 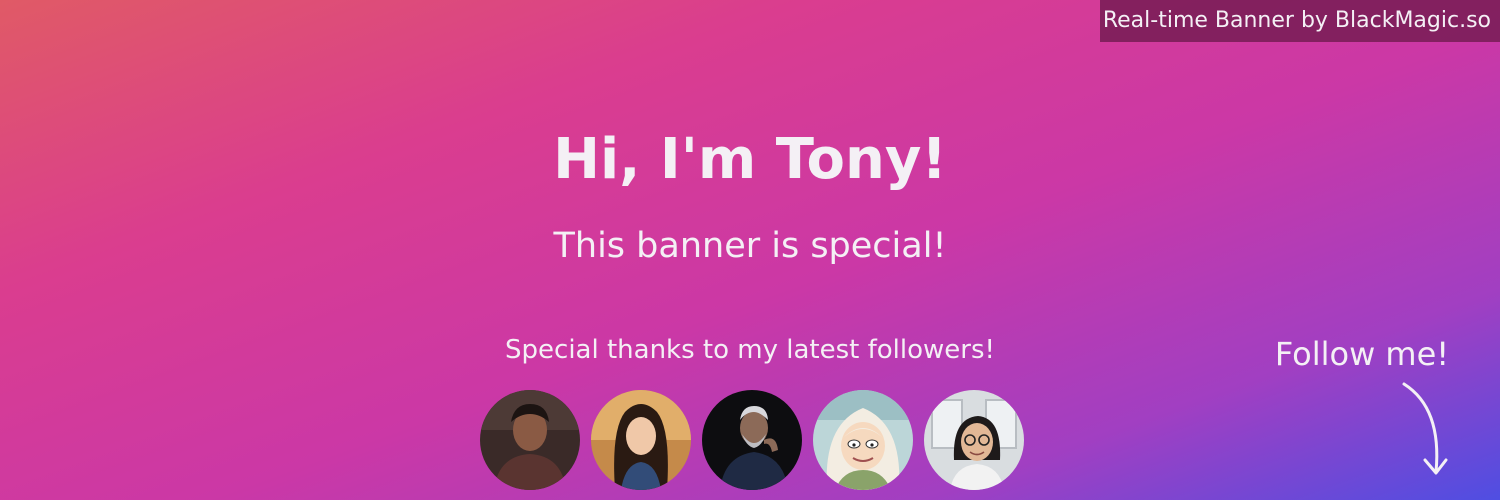 I want to click on banner-subtitle: This banner is special!, so click(x=750, y=246).